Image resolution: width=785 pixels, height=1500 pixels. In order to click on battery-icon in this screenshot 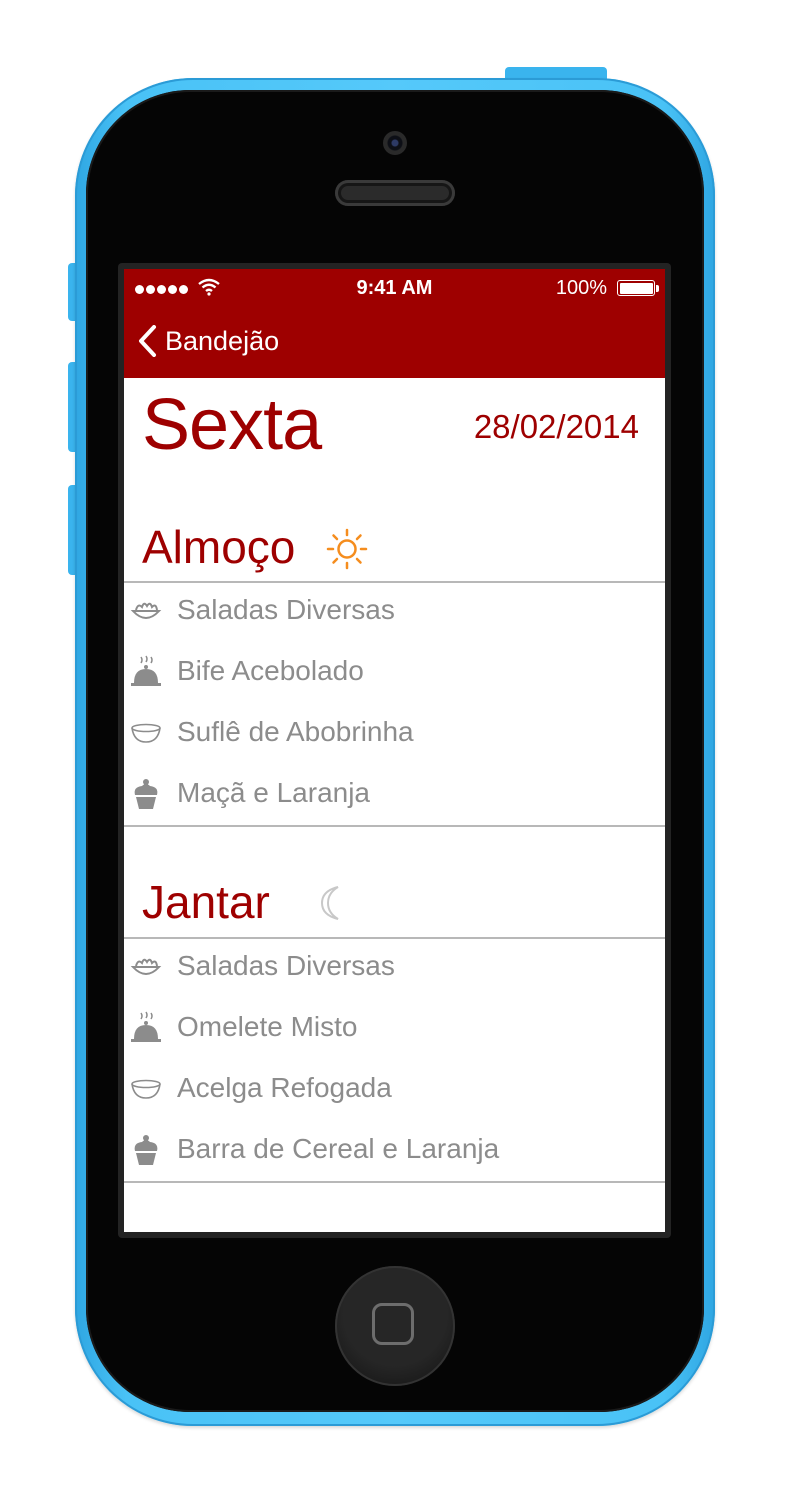, I will do `click(636, 288)`.